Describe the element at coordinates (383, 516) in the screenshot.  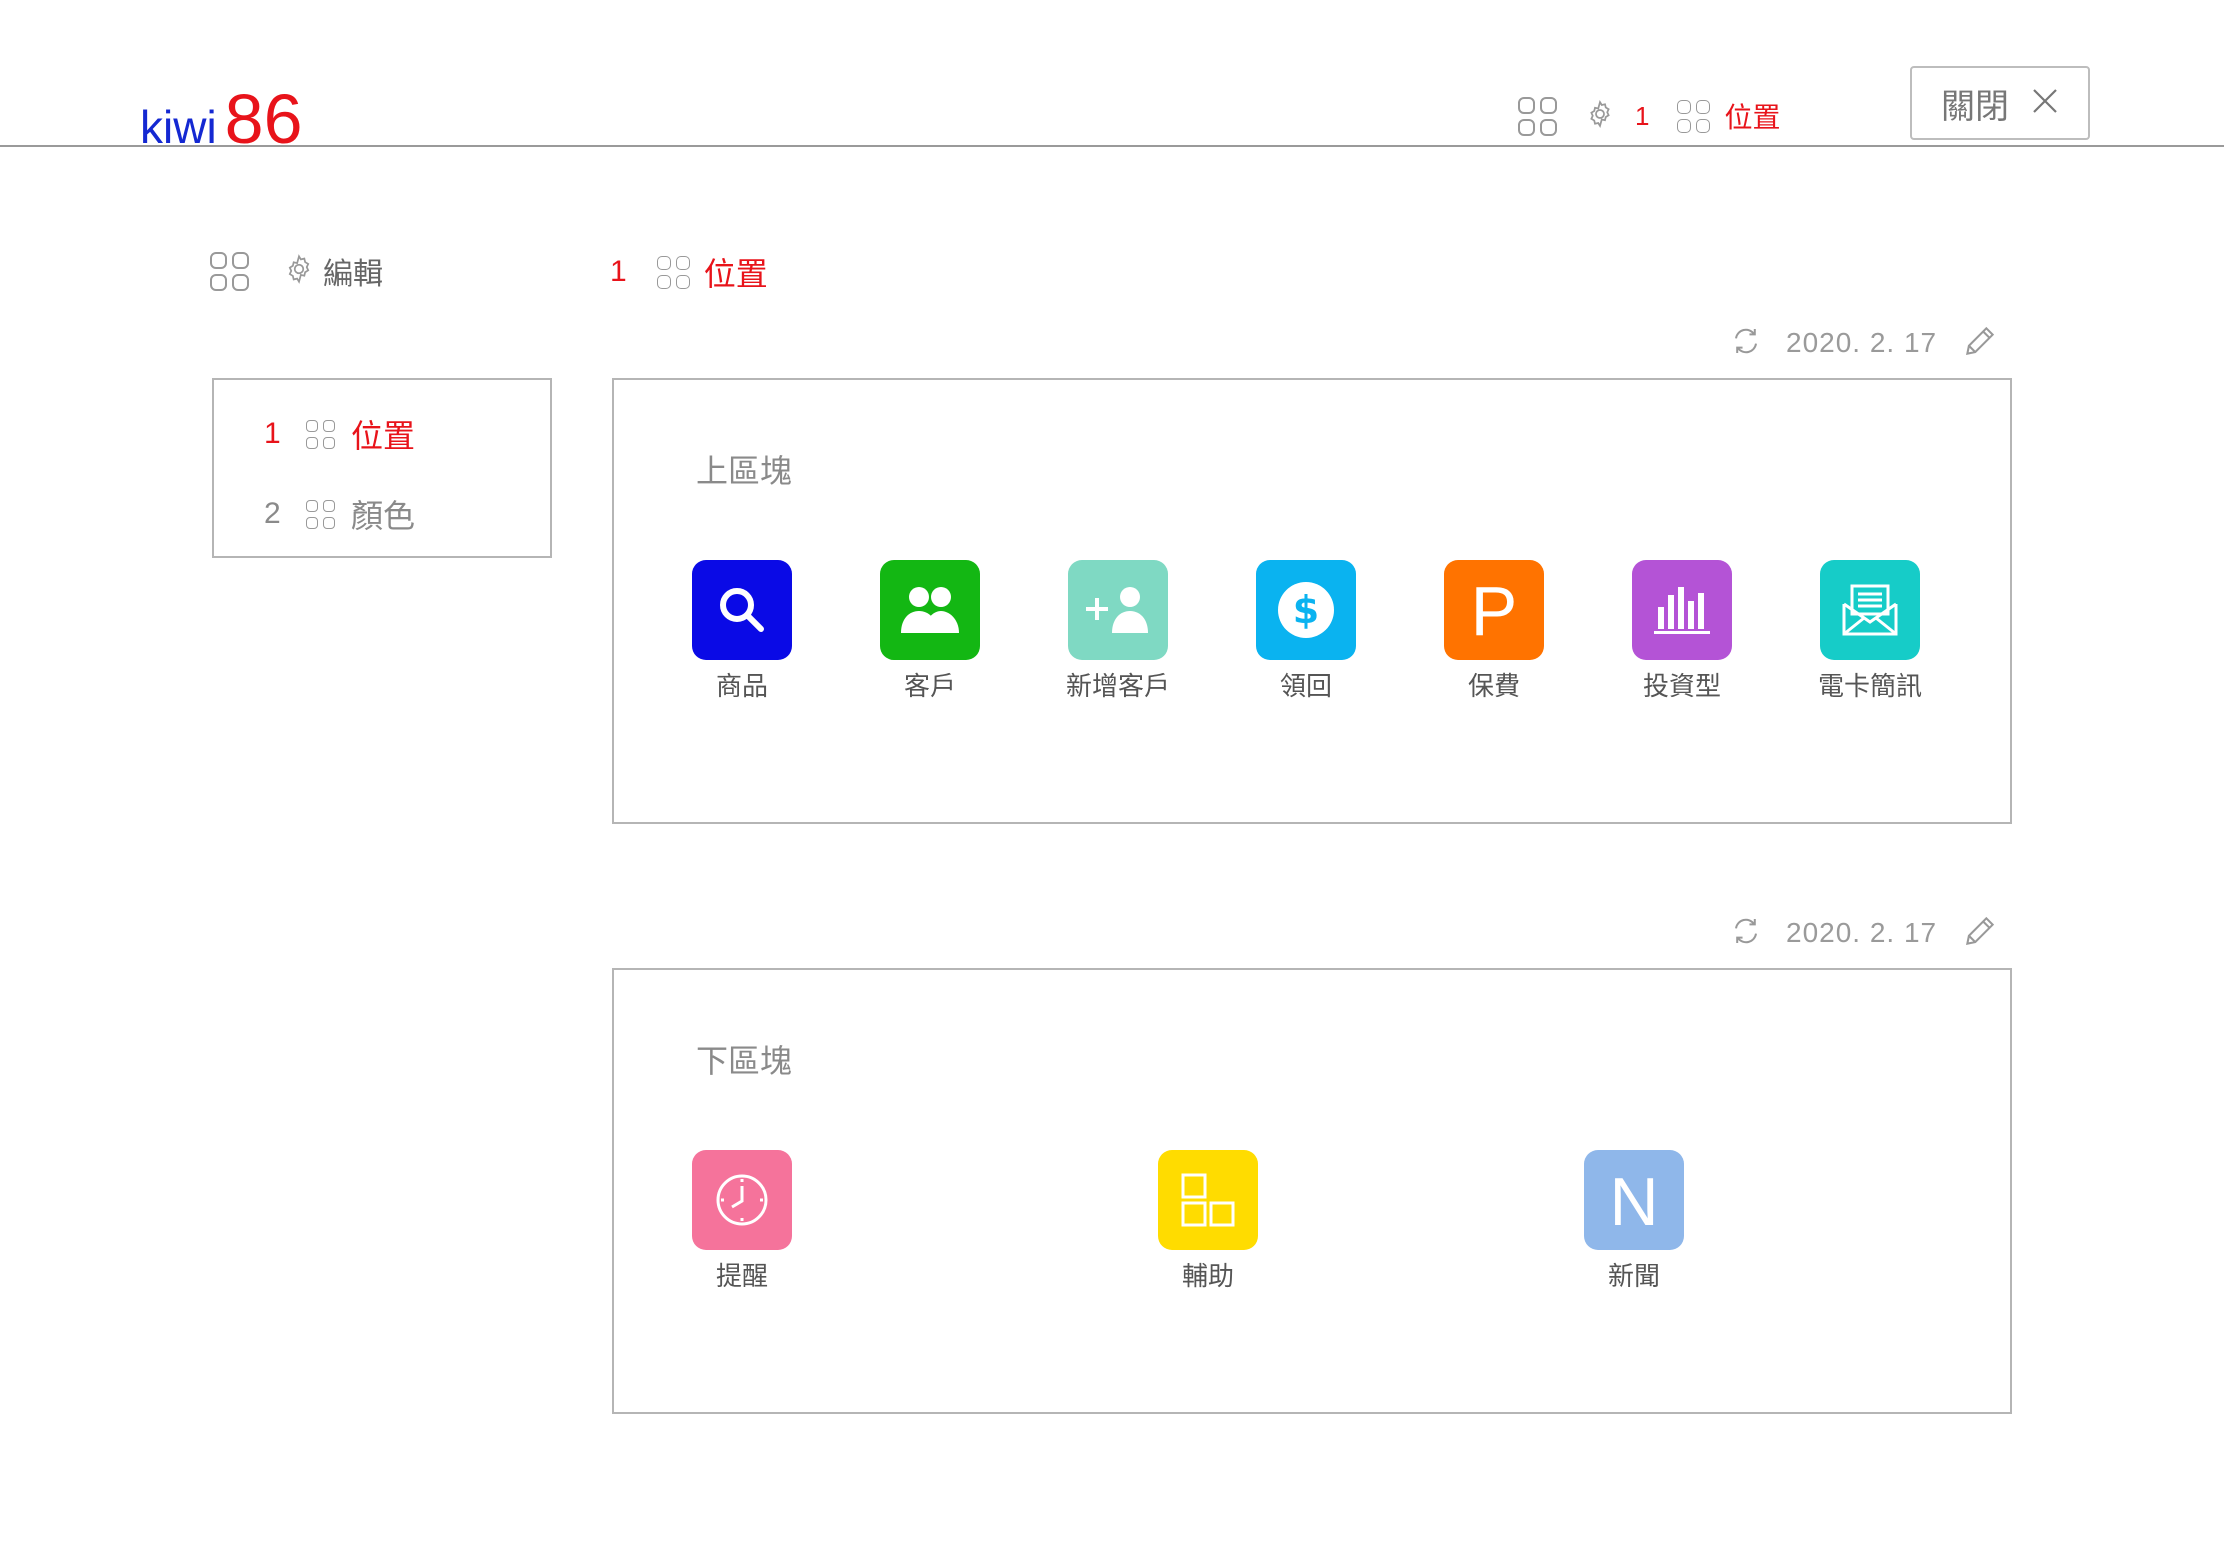
I see `sidebar-item-label: 顏色` at that location.